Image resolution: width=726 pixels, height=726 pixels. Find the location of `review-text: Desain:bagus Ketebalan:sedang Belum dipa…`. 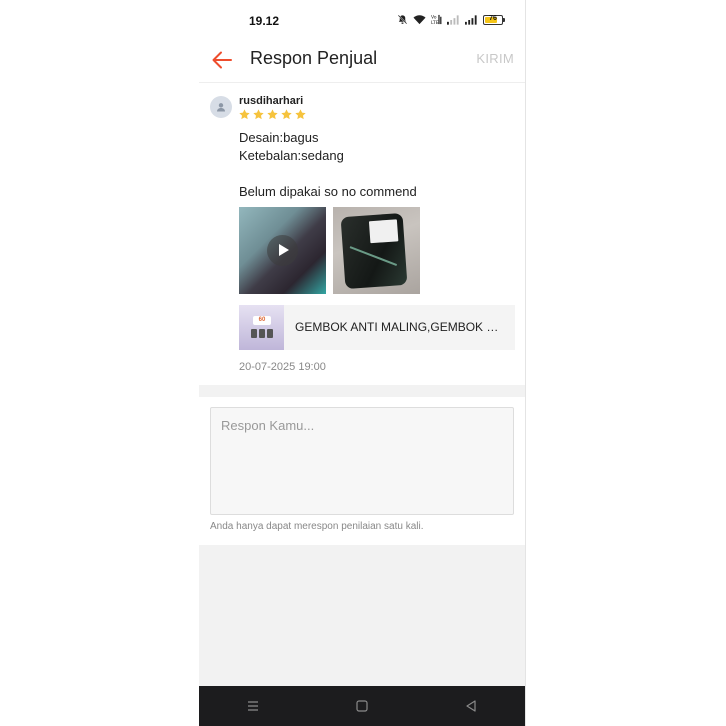

review-text: Desain:bagus Ketebalan:sedang Belum dipa… is located at coordinates (328, 165).